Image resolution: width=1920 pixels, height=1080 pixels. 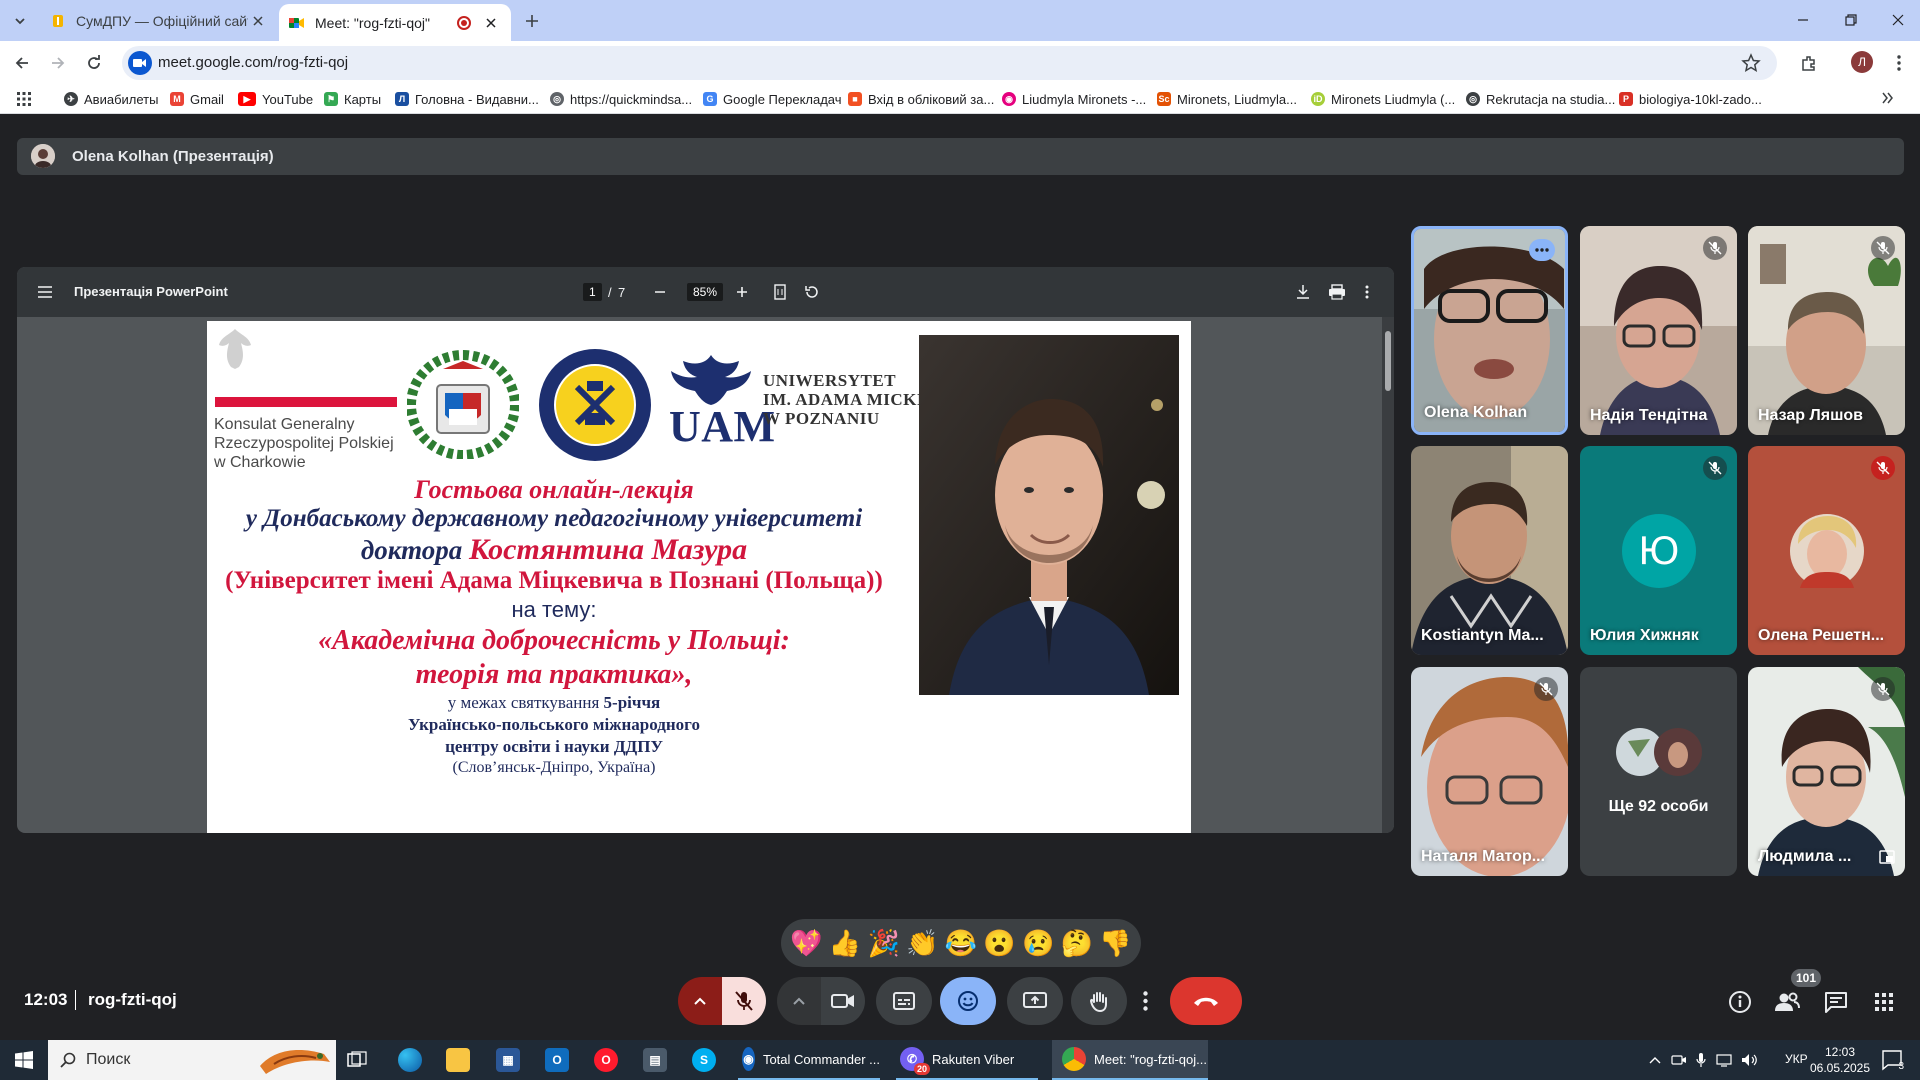 What do you see at coordinates (967, 1060) in the screenshot?
I see `taskbar-viber: ✆ 20 Rakuten Viber` at bounding box center [967, 1060].